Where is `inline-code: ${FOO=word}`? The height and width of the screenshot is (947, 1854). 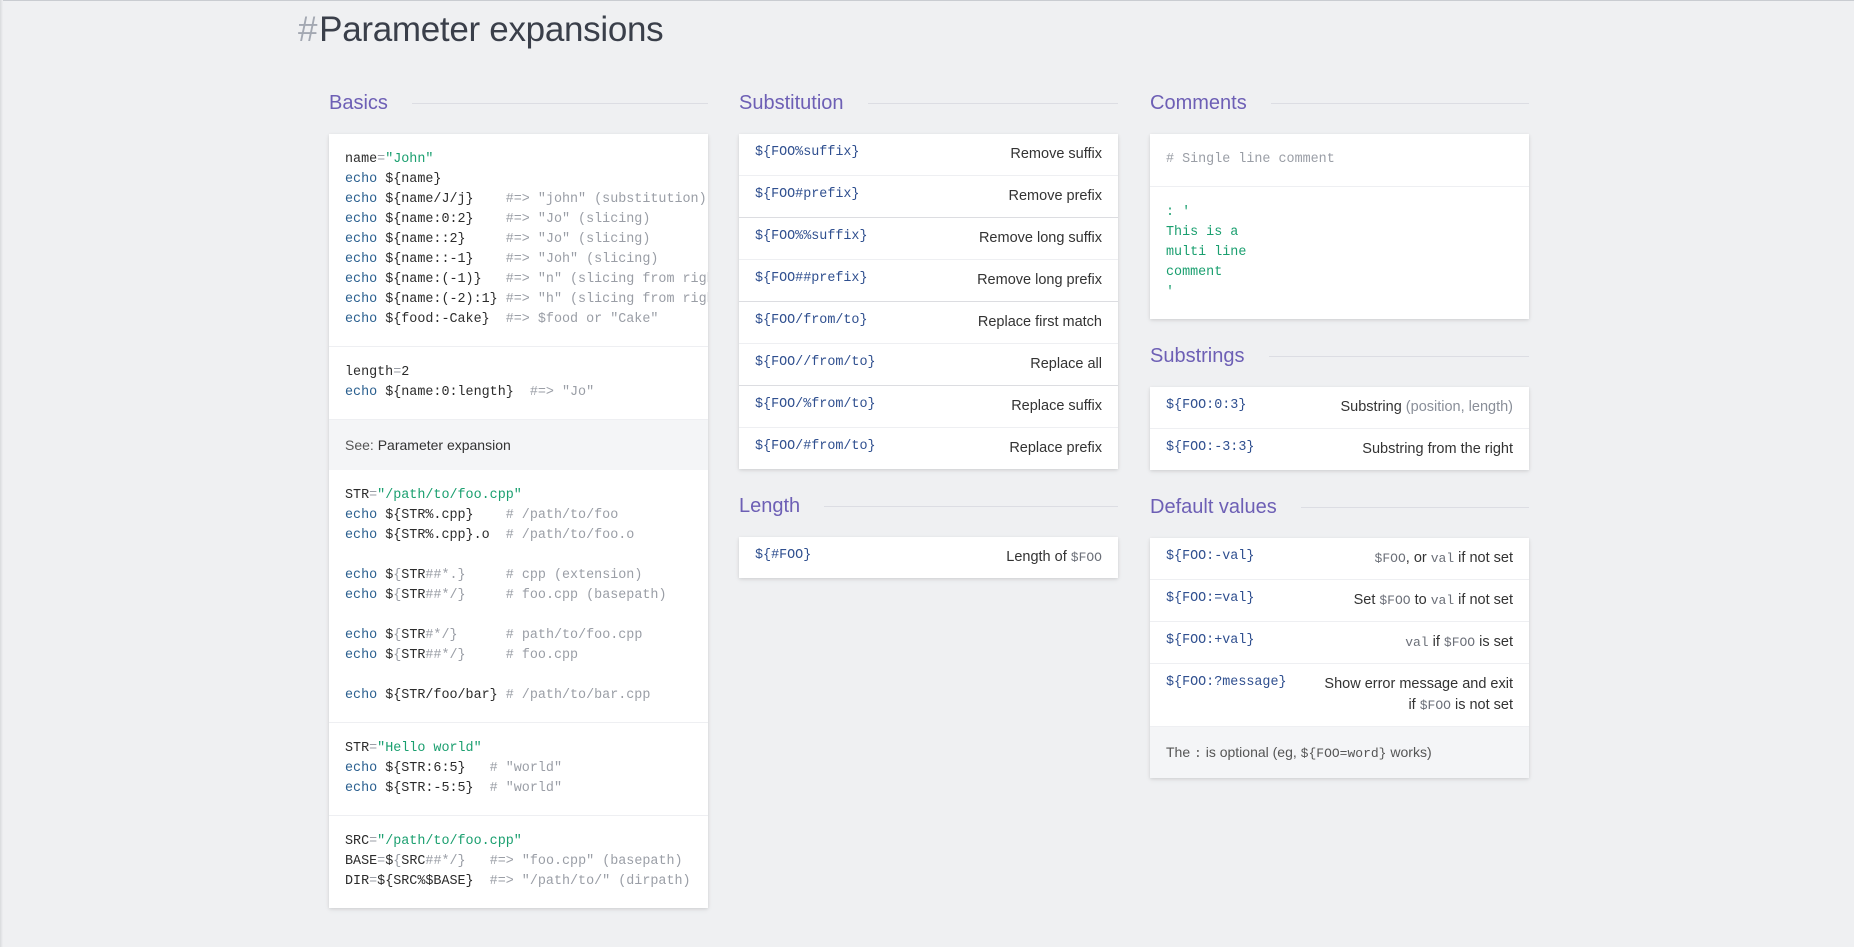 inline-code: ${FOO=word} is located at coordinates (1343, 753).